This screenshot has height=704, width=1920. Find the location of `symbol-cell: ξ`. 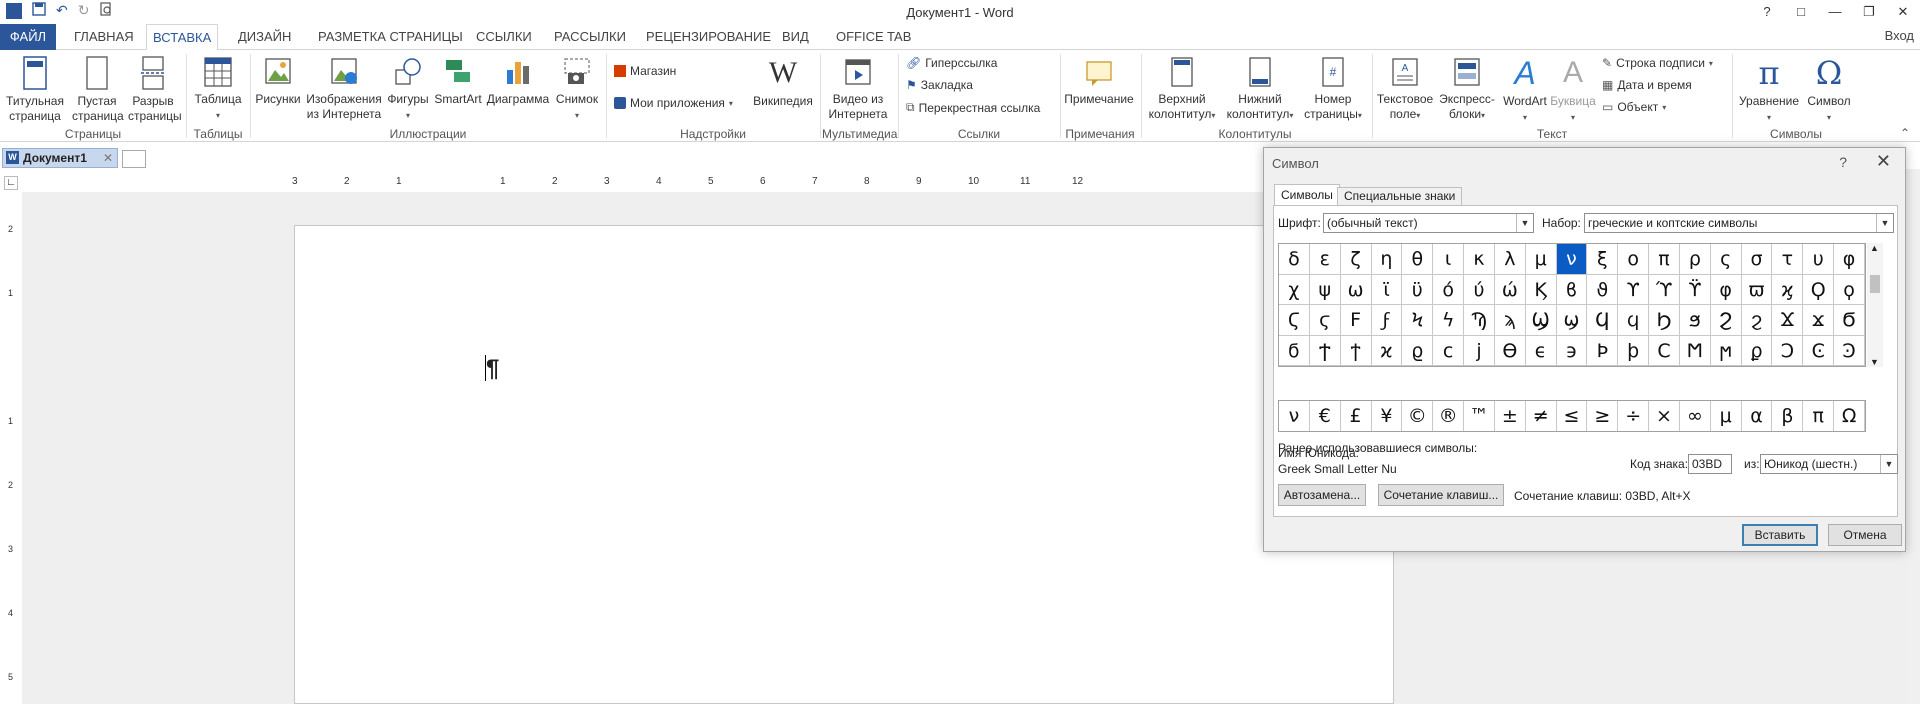

symbol-cell: ξ is located at coordinates (1603, 259).